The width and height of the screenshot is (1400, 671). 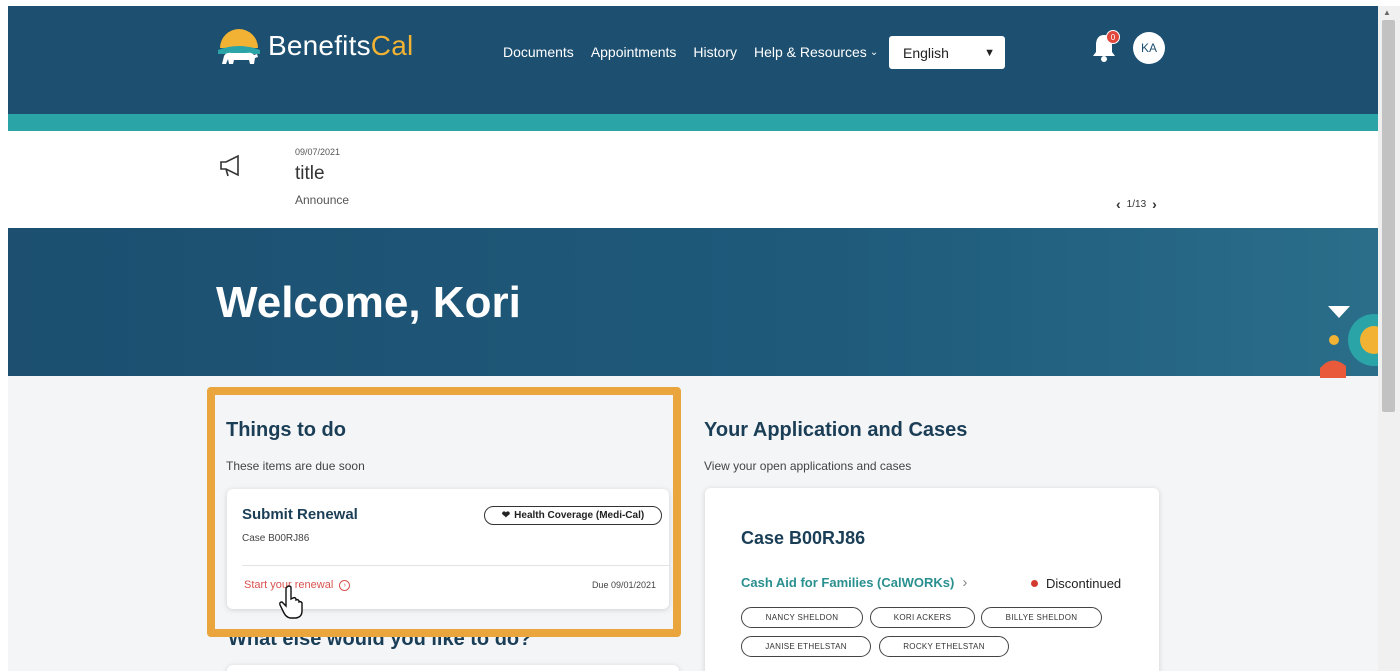 What do you see at coordinates (926, 52) in the screenshot?
I see `language-value: English` at bounding box center [926, 52].